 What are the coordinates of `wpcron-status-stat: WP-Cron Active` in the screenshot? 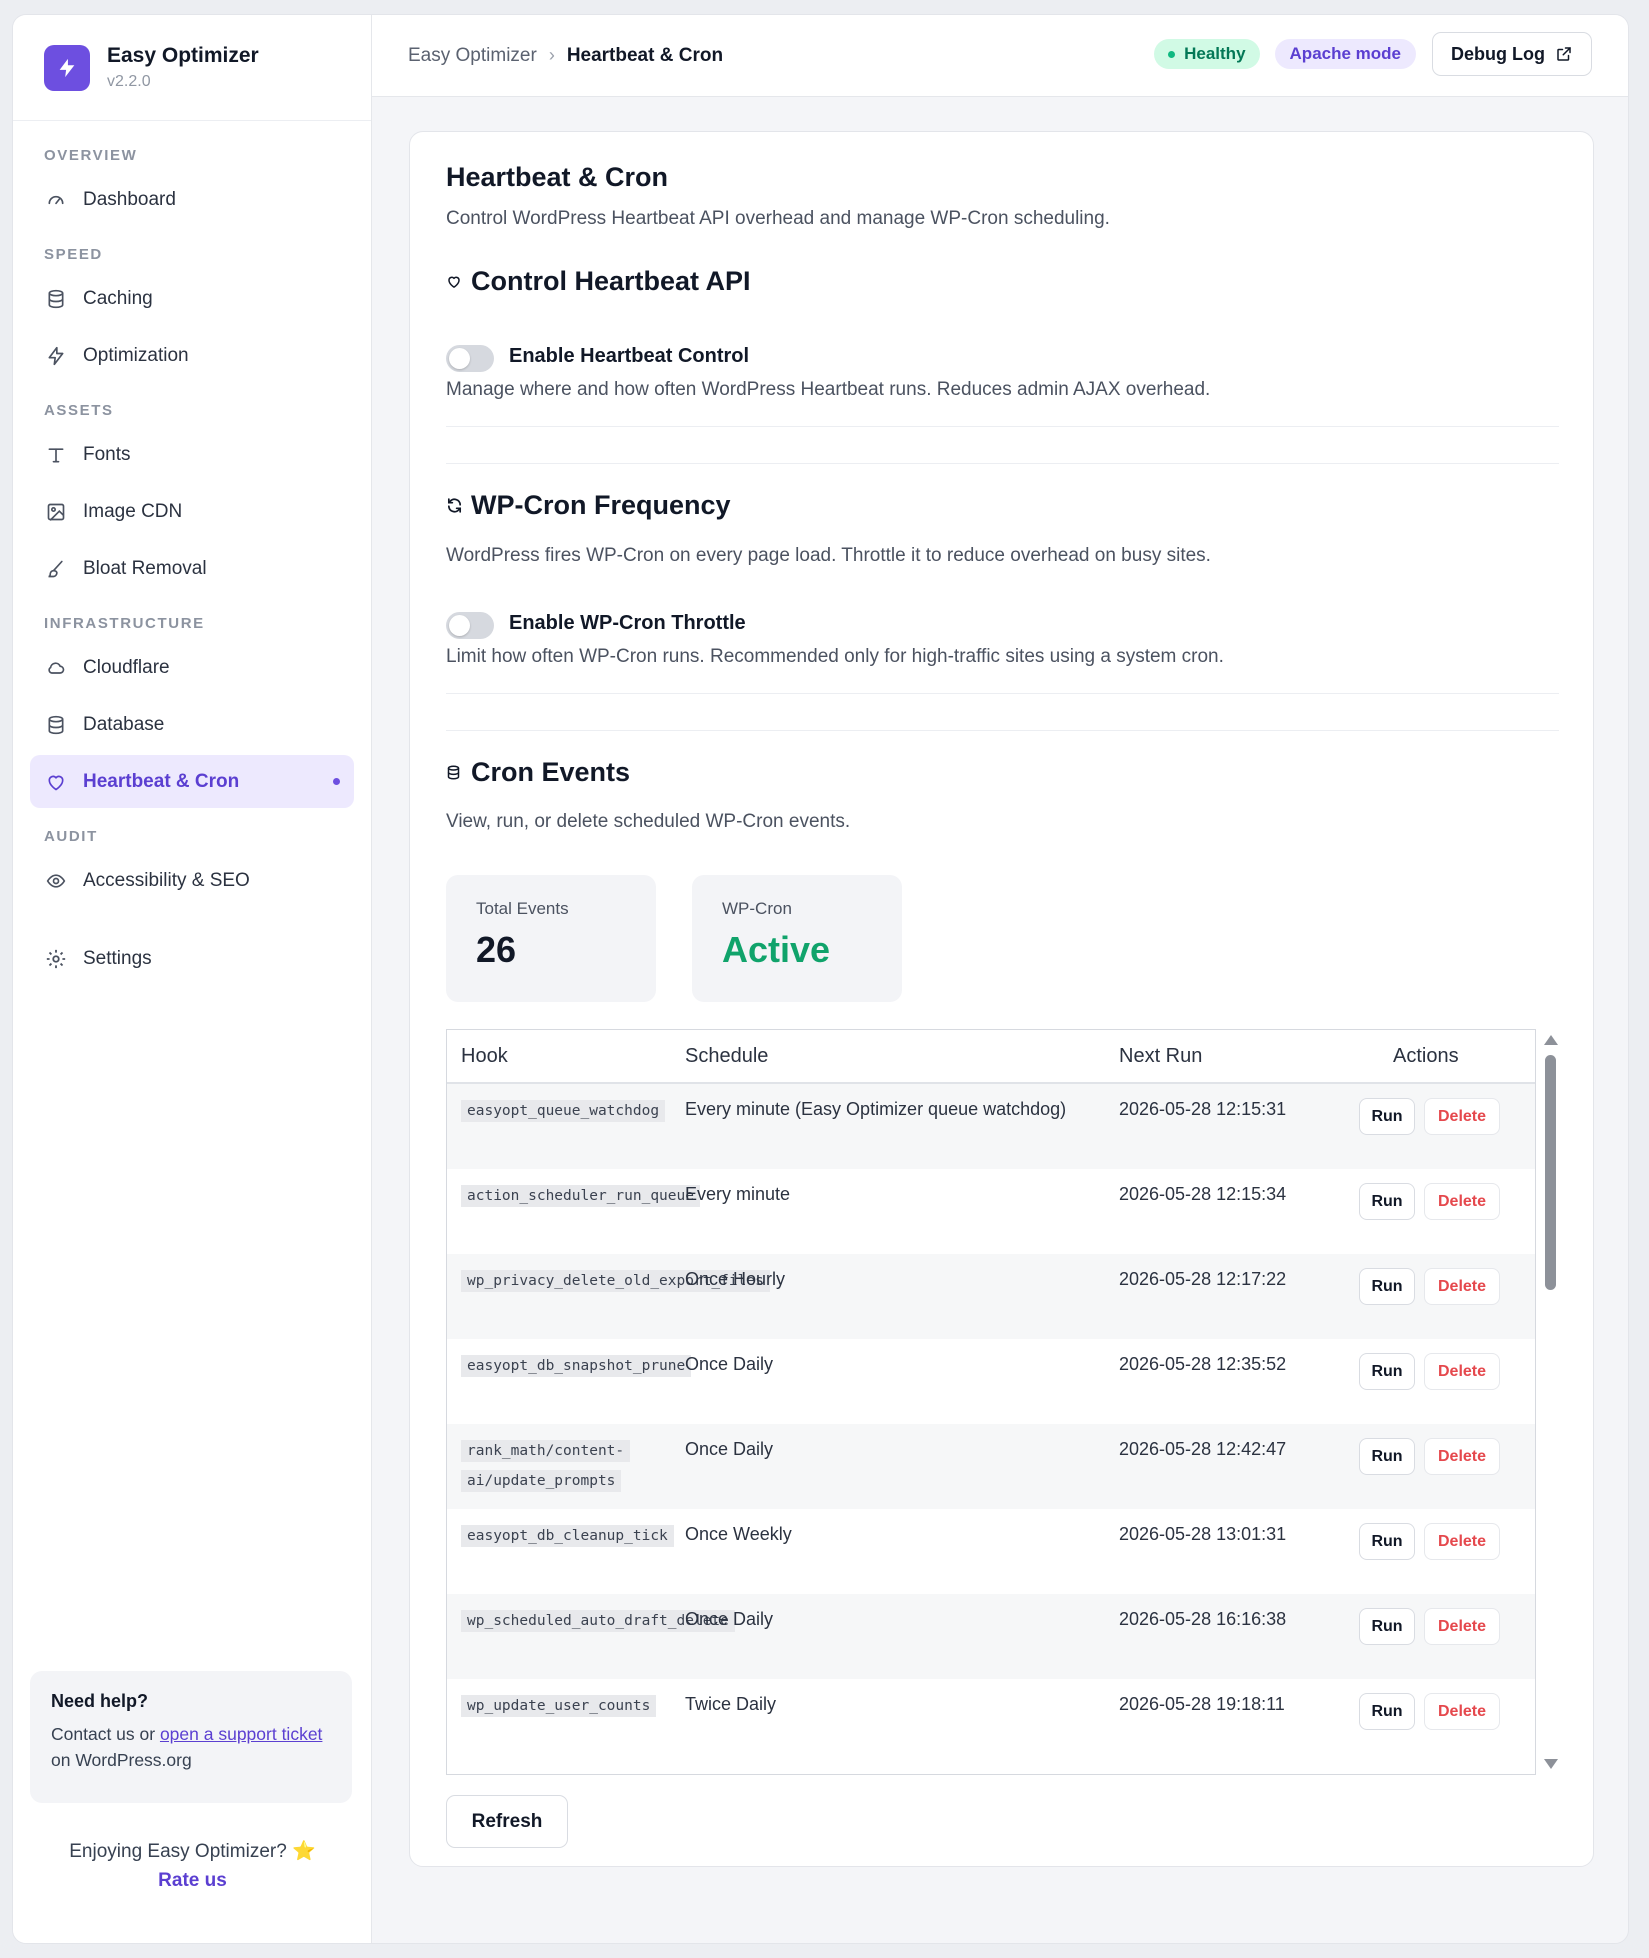 It's located at (797, 938).